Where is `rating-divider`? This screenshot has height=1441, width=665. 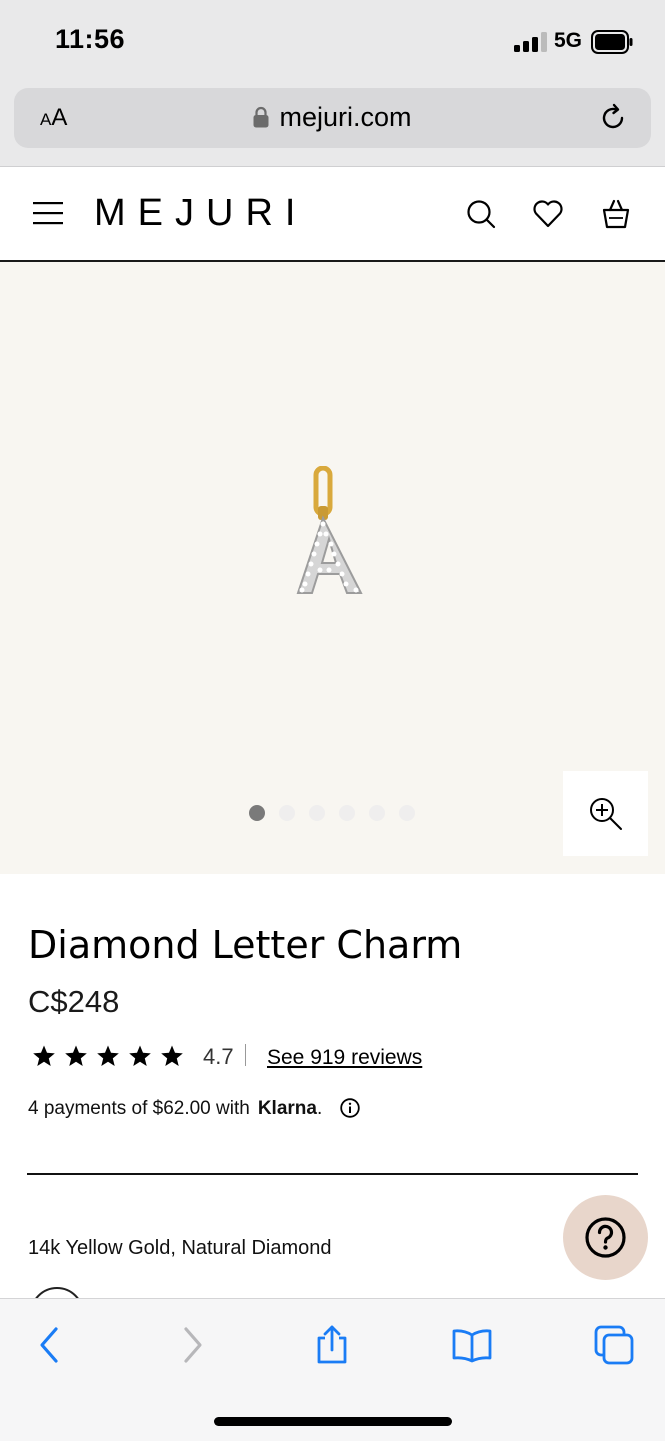
rating-divider is located at coordinates (245, 1055).